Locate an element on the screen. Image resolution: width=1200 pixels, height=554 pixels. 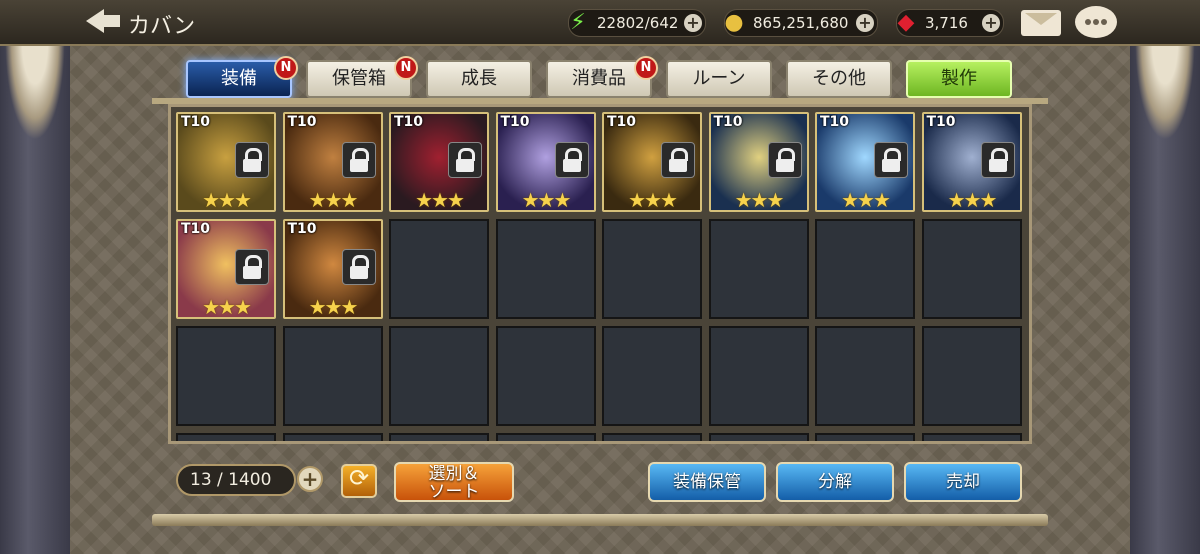
tab-runes: ルーン is located at coordinates (719, 79).